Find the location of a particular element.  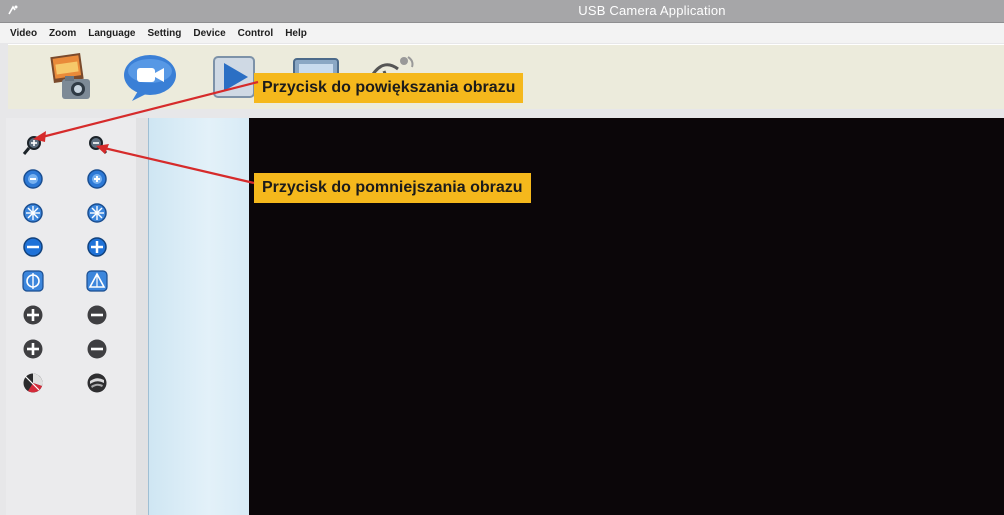

magnifier-minus-icon is located at coordinates (98, 145).